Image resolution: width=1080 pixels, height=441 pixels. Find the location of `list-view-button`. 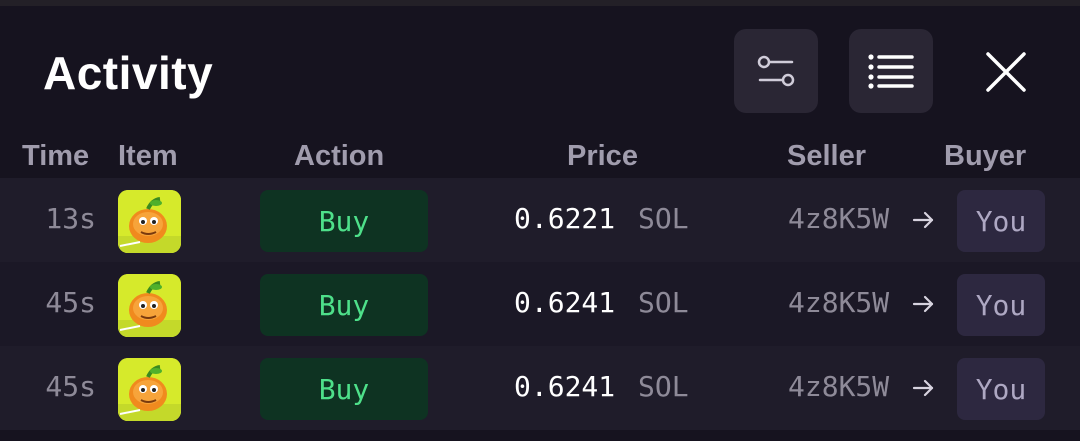

list-view-button is located at coordinates (891, 71).